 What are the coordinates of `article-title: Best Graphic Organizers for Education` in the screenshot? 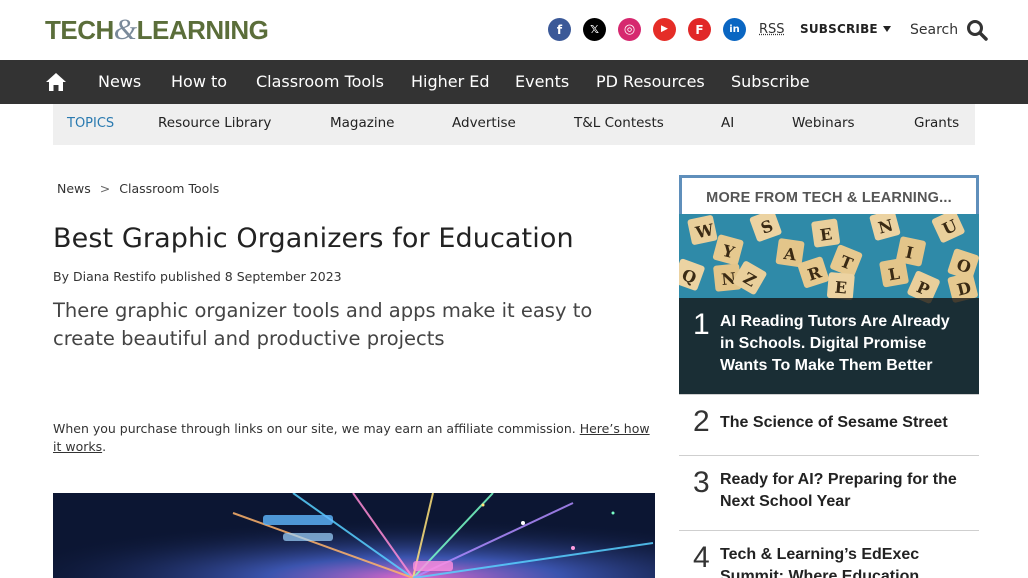 It's located at (313, 238).